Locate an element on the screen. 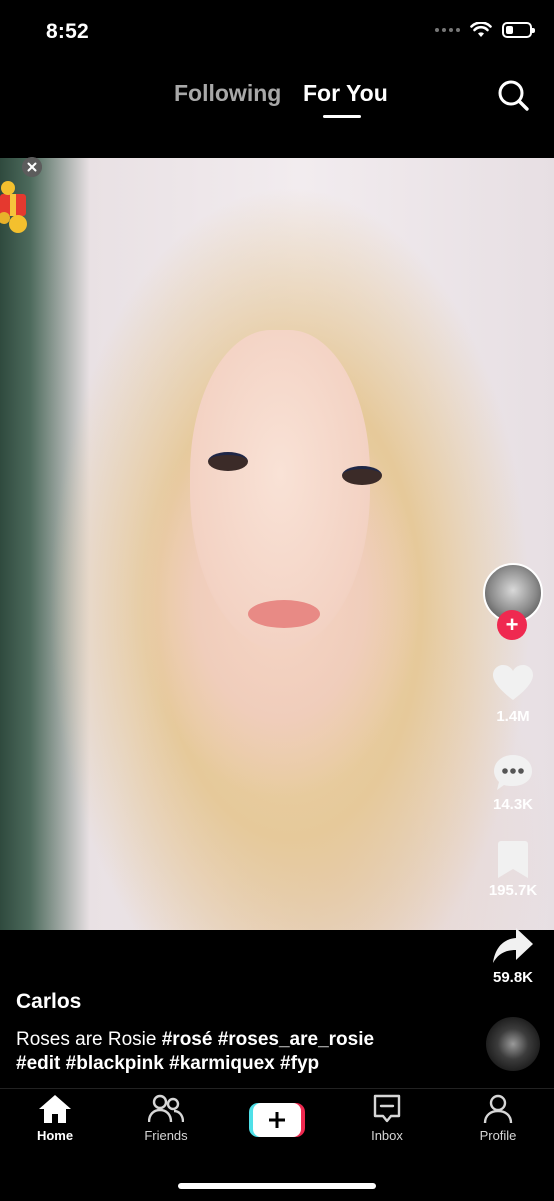 This screenshot has width=554, height=1201. nav-inbox: Inbox is located at coordinates (387, 1118).